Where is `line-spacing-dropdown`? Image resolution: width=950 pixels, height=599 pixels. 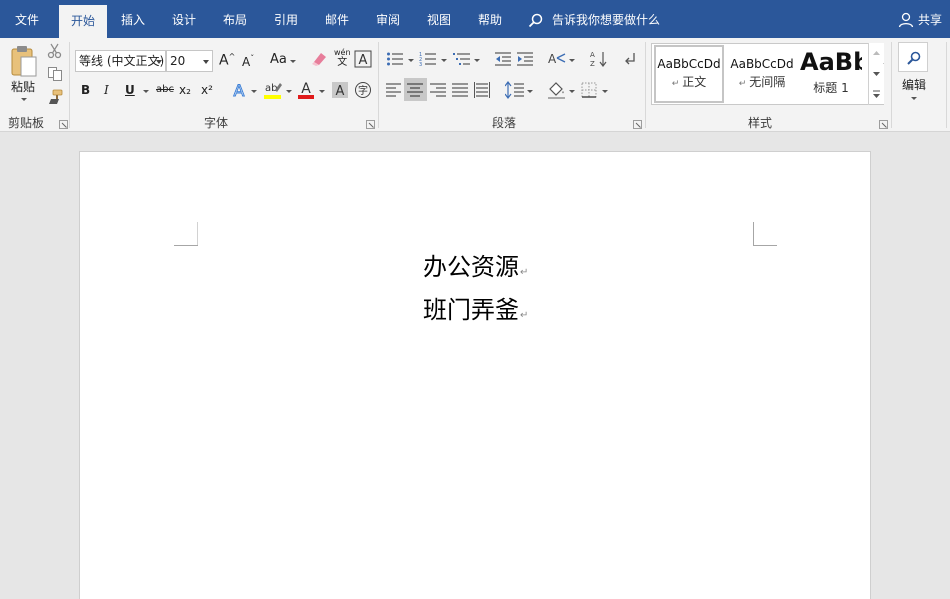
line-spacing-dropdown is located at coordinates (530, 91).